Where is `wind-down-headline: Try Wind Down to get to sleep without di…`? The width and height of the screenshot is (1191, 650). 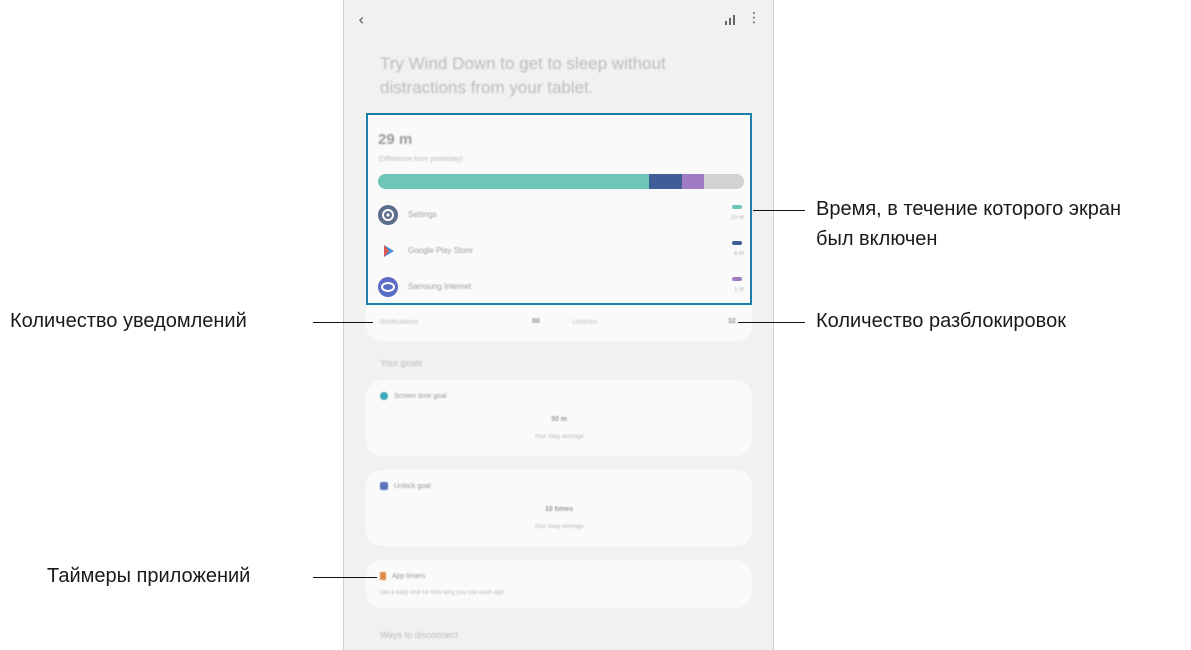 wind-down-headline: Try Wind Down to get to sleep without di… is located at coordinates (523, 75).